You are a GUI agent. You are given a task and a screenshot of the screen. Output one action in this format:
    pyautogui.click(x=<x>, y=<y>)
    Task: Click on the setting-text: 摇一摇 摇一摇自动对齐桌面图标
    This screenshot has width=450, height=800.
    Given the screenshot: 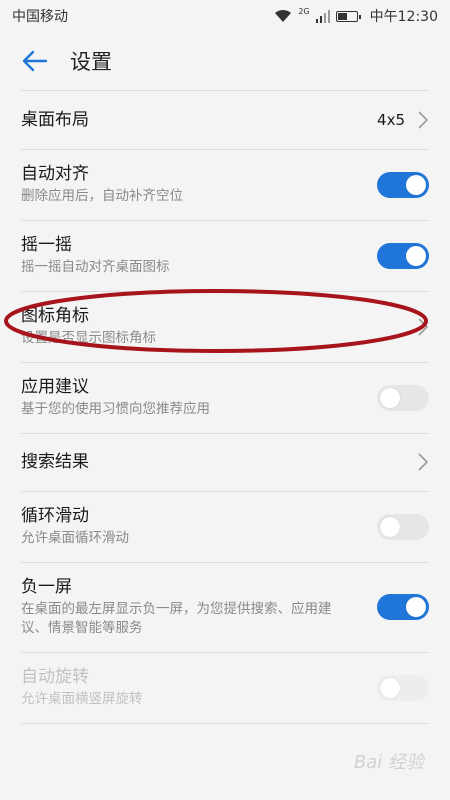 What is the action you would take?
    pyautogui.click(x=199, y=255)
    